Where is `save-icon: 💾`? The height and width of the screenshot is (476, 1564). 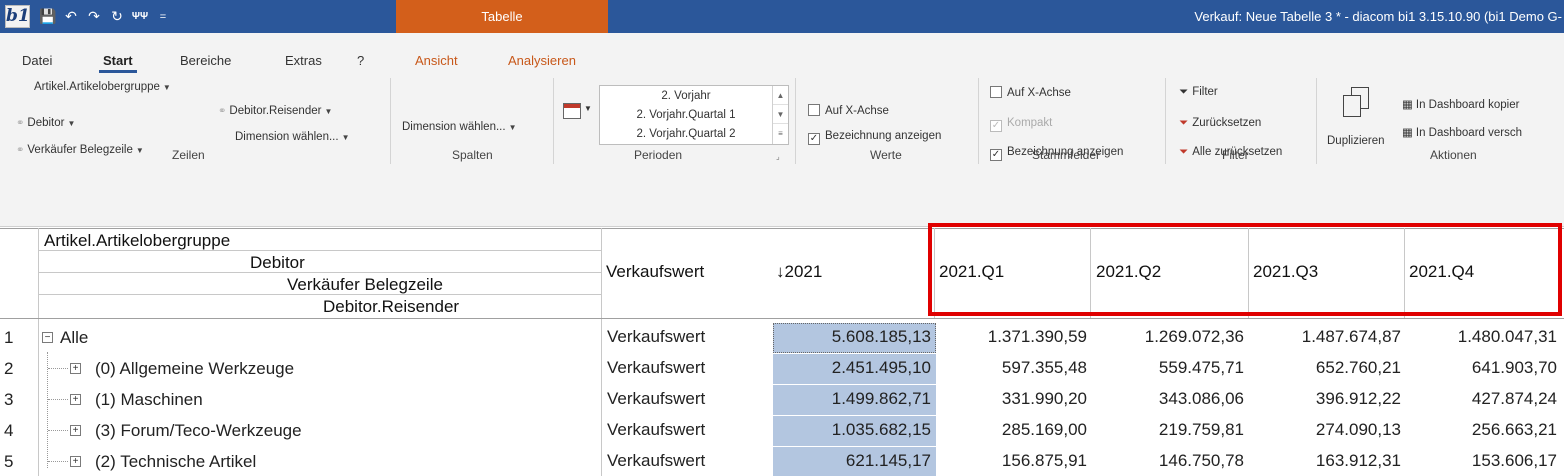
save-icon: 💾 is located at coordinates (48, 17).